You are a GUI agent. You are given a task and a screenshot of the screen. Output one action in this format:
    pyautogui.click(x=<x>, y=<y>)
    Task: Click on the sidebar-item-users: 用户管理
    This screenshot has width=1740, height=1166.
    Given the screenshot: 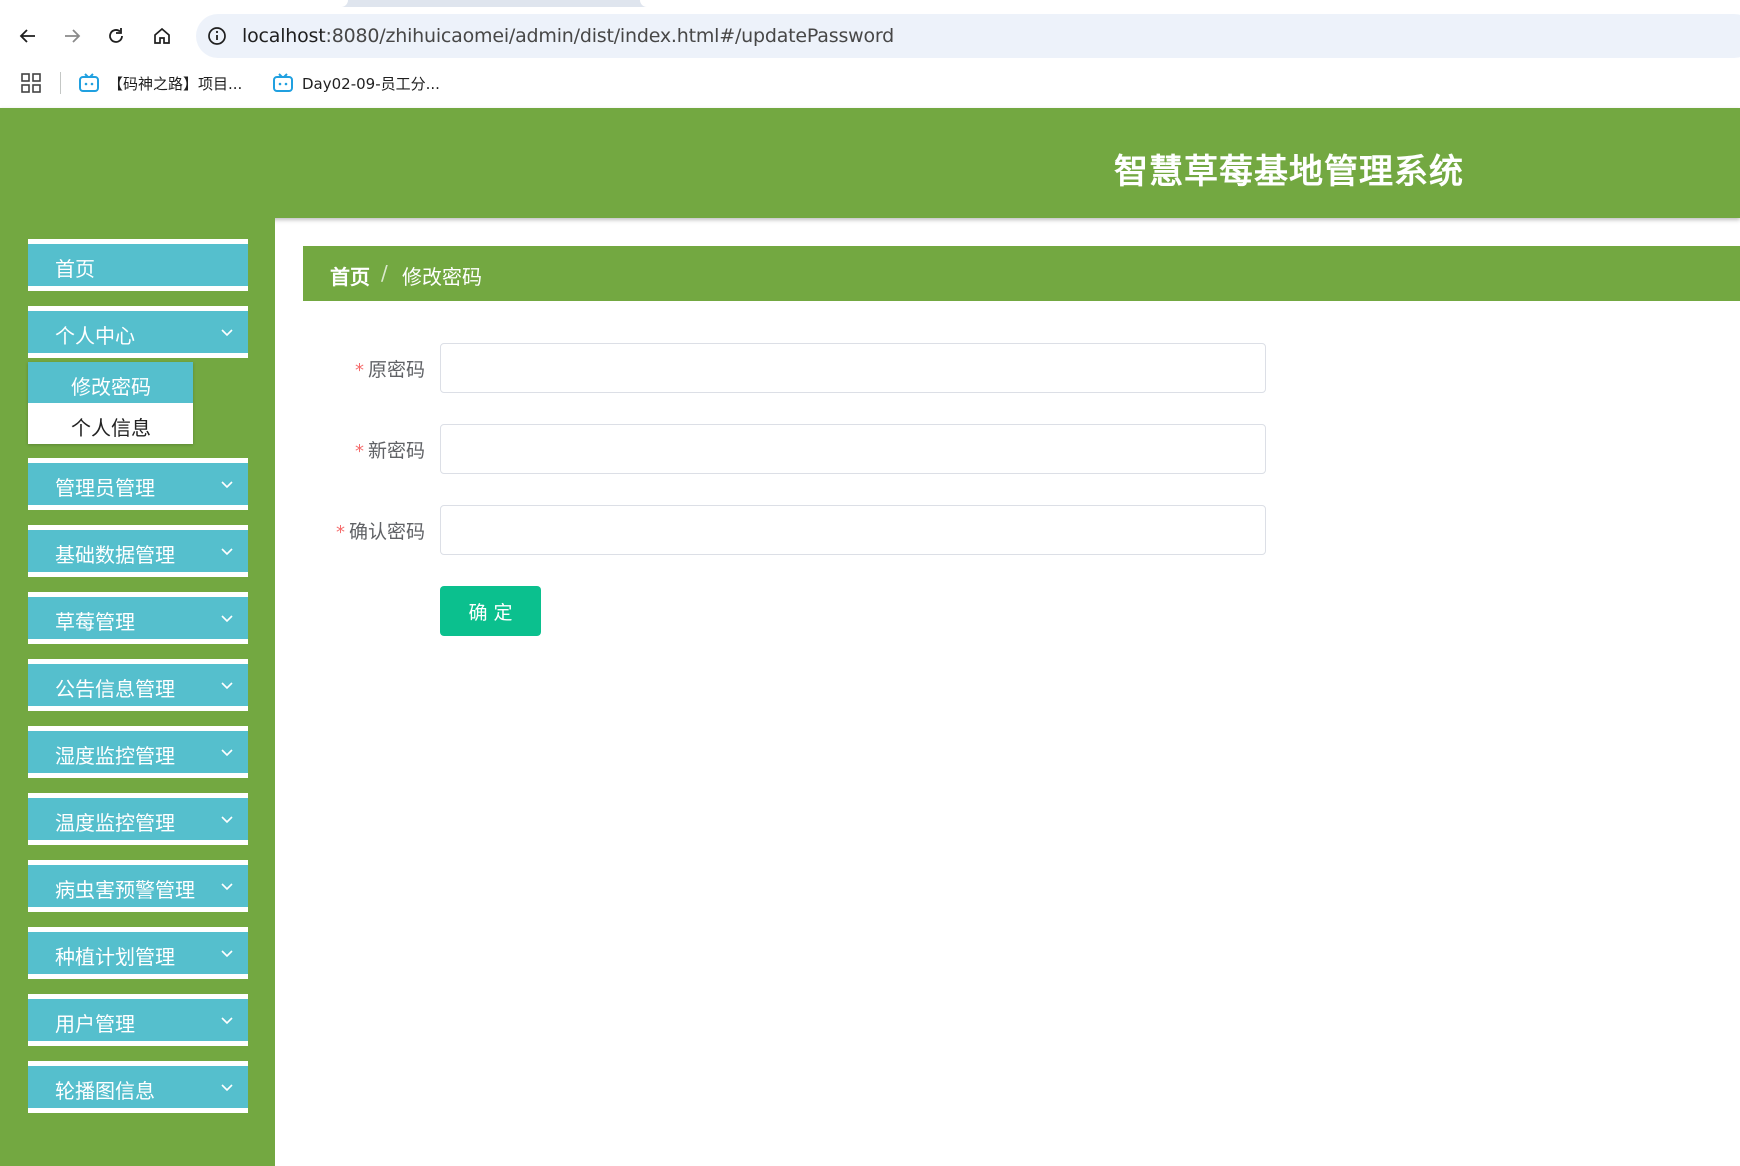 What is the action you would take?
    pyautogui.click(x=138, y=1020)
    